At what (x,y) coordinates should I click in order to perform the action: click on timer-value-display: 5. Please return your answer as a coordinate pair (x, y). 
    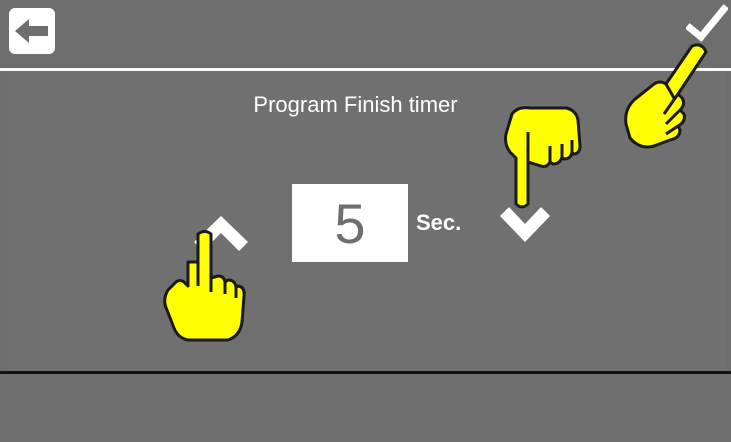
    Looking at the image, I should click on (350, 223).